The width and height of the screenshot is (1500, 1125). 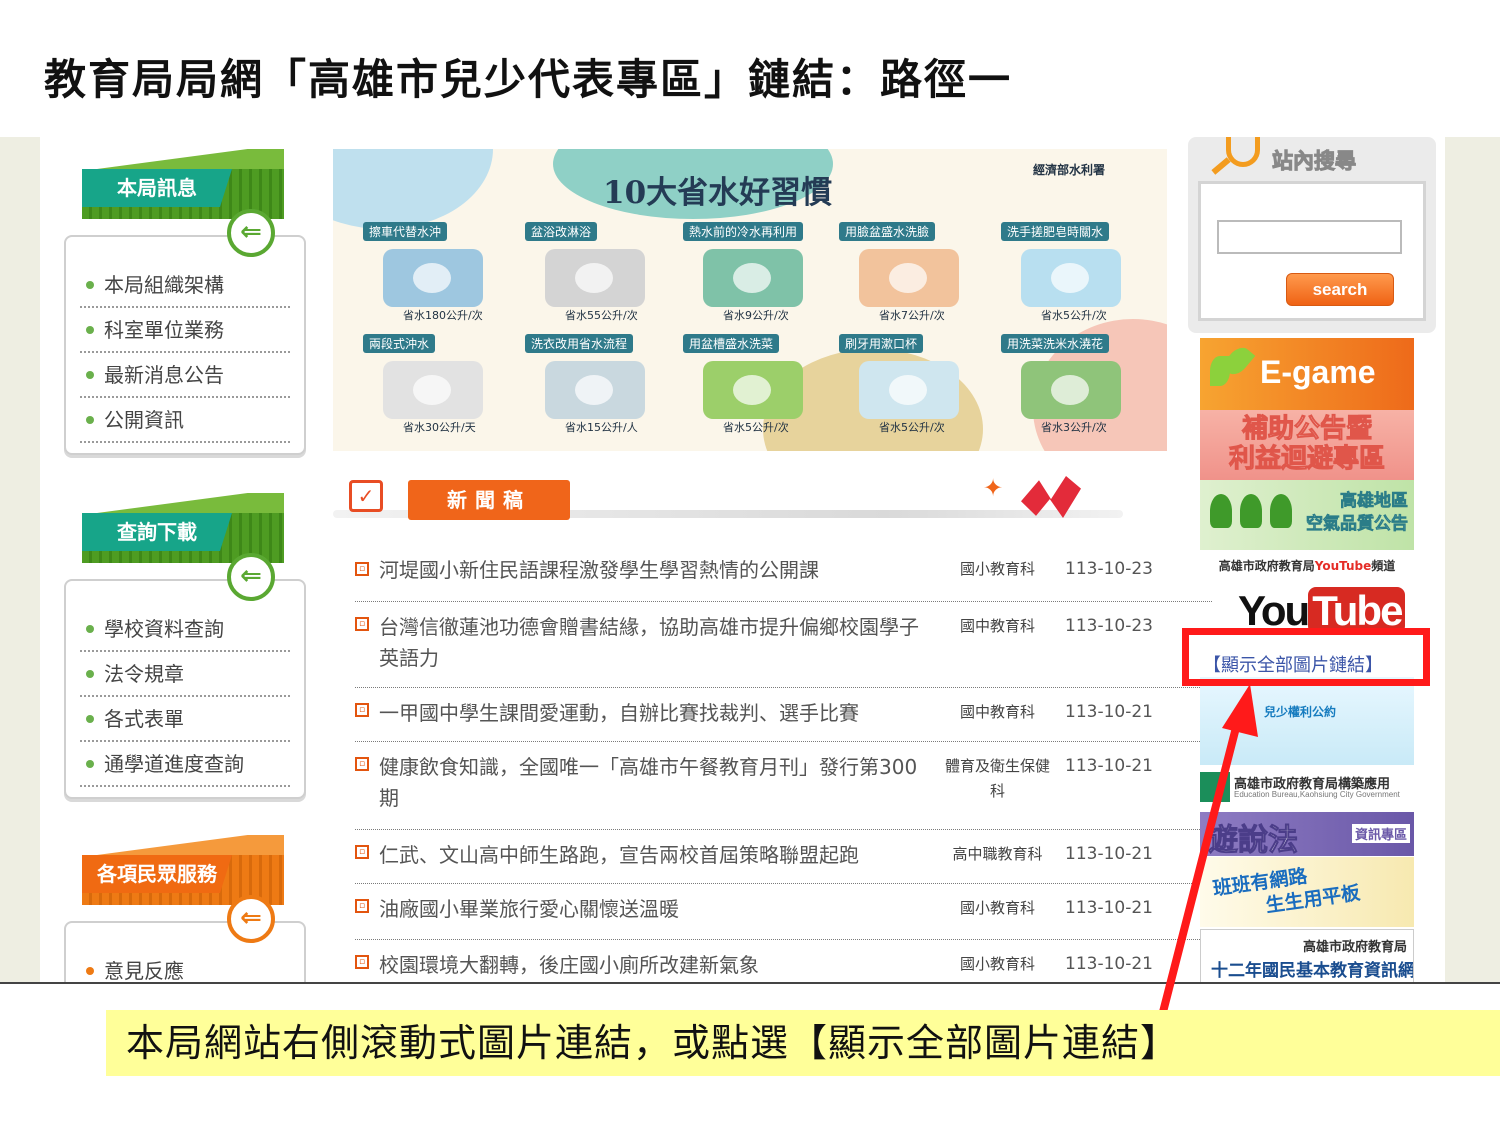 I want to click on callout-arrow-icon, so click(x=1208, y=850).